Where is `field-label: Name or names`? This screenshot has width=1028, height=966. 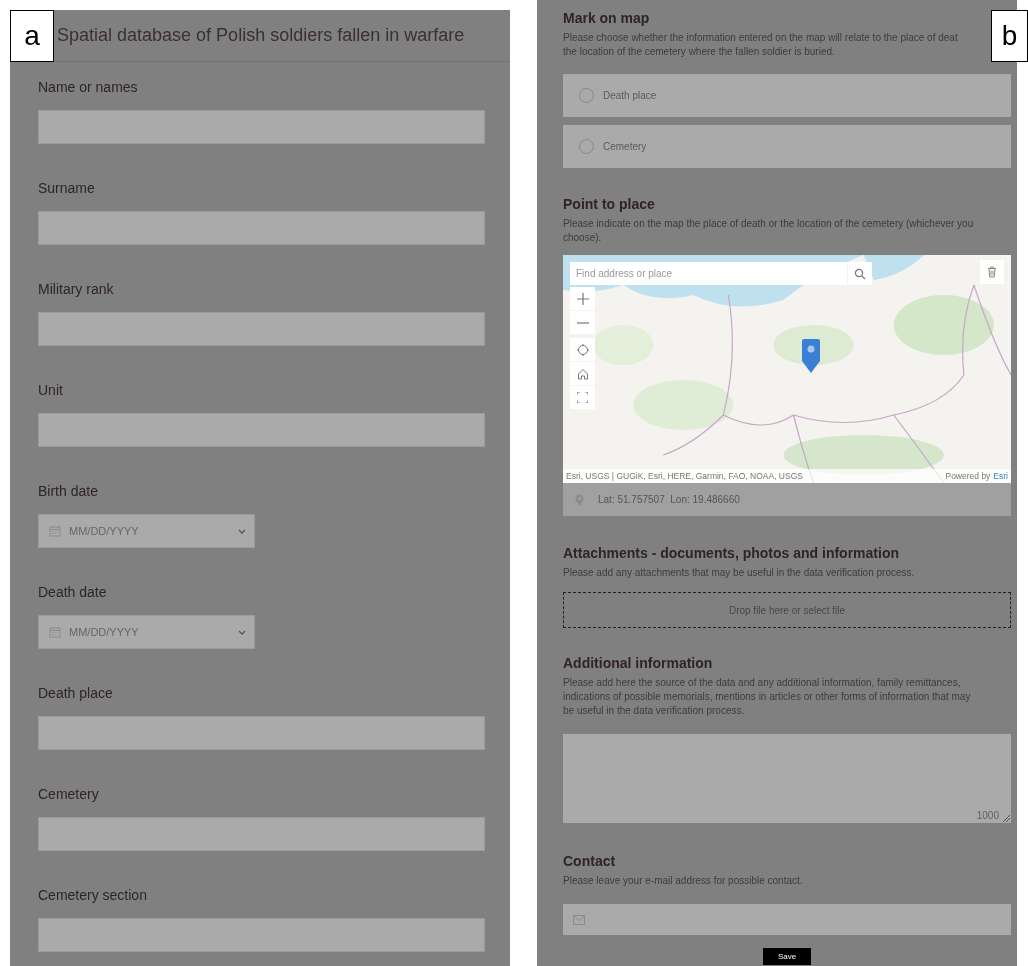 field-label: Name or names is located at coordinates (88, 87).